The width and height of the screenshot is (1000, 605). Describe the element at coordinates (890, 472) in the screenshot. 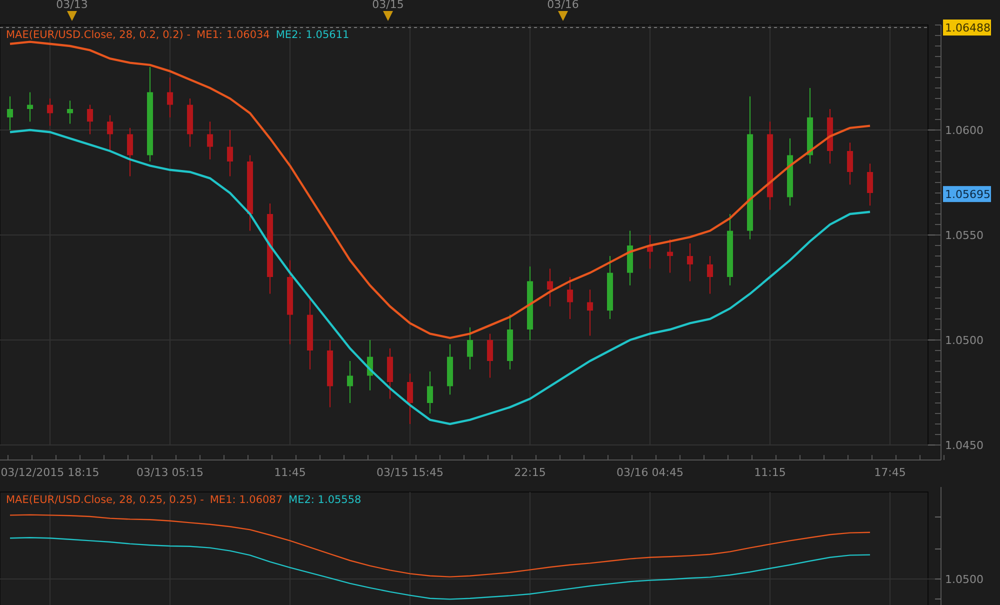

I see `time-axis-label: 17:45` at that location.